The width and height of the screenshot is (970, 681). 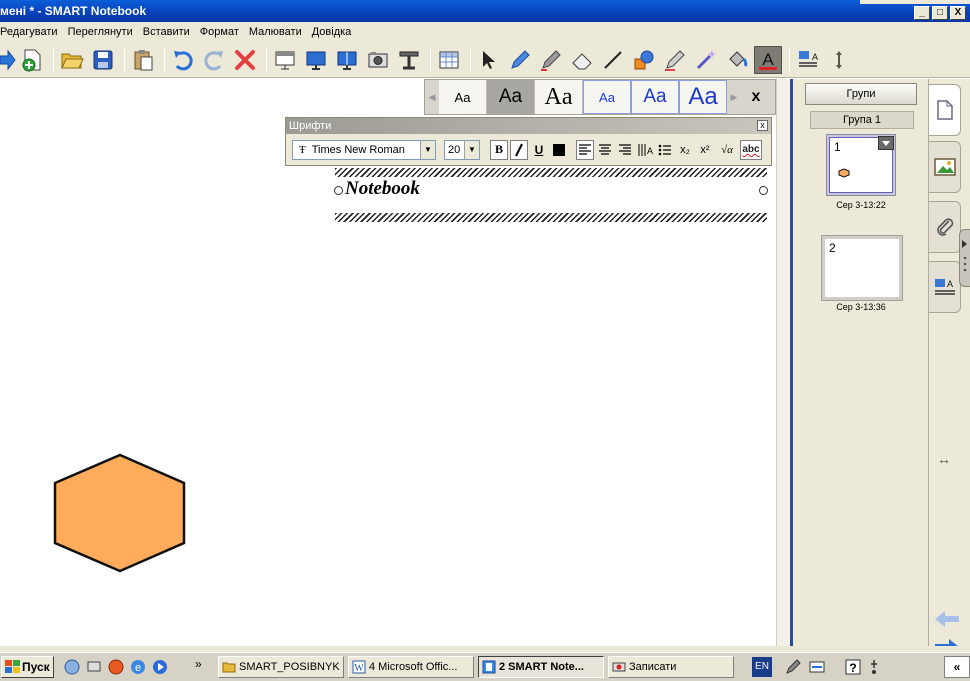 I want to click on camera-icon, so click(x=378, y=60).